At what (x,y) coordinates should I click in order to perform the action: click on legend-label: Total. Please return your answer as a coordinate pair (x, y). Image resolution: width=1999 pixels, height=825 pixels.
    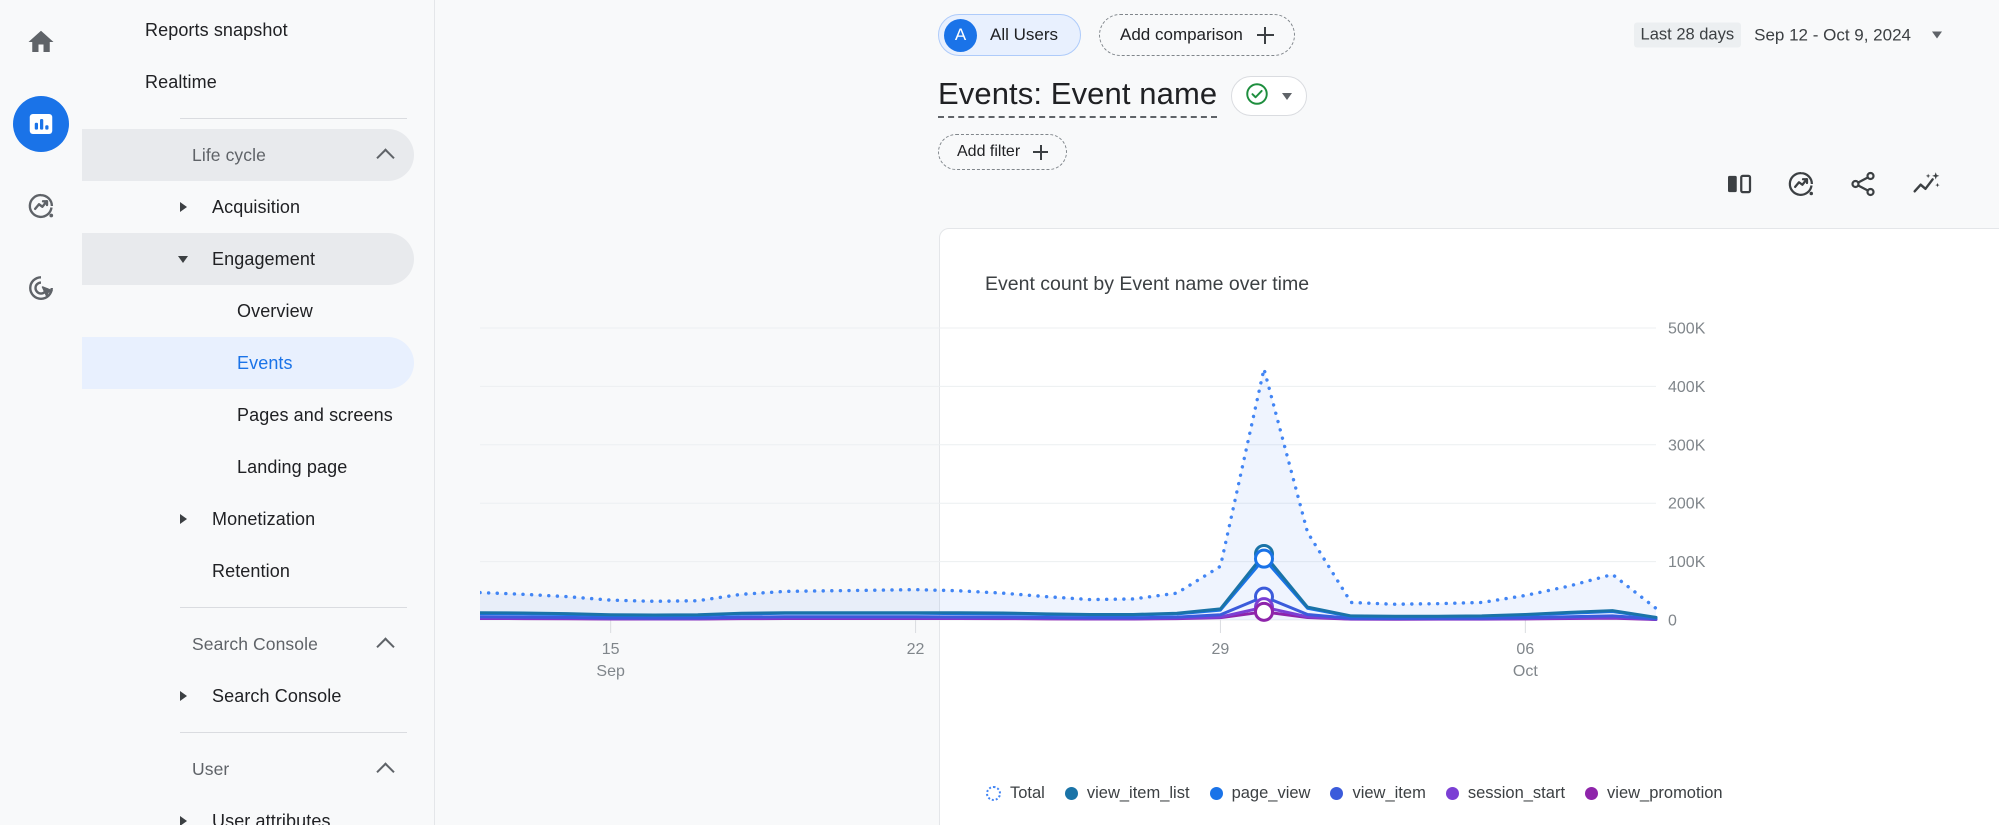
    Looking at the image, I should click on (1027, 793).